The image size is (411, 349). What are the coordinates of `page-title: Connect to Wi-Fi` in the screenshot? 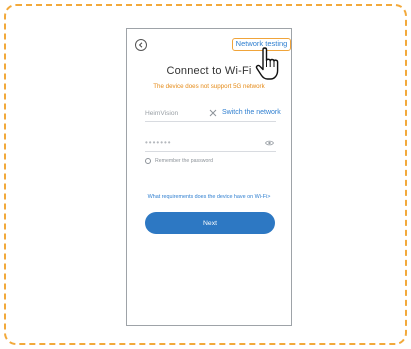 It's located at (209, 71).